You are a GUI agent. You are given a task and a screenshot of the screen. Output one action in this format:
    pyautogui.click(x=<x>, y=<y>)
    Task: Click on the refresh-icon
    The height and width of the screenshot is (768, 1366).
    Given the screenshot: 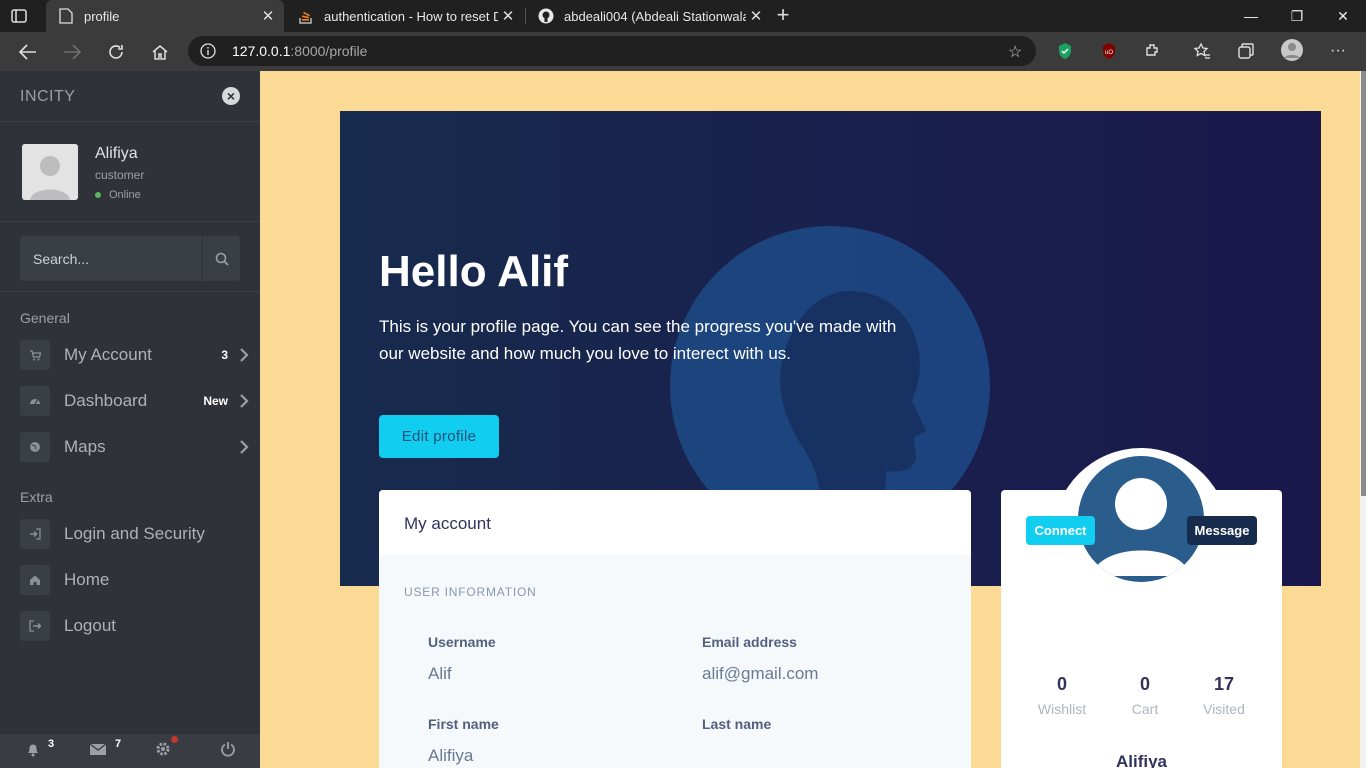 What is the action you would take?
    pyautogui.click(x=116, y=52)
    